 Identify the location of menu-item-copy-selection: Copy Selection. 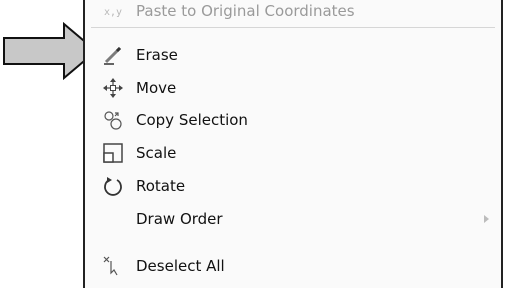
(293, 120).